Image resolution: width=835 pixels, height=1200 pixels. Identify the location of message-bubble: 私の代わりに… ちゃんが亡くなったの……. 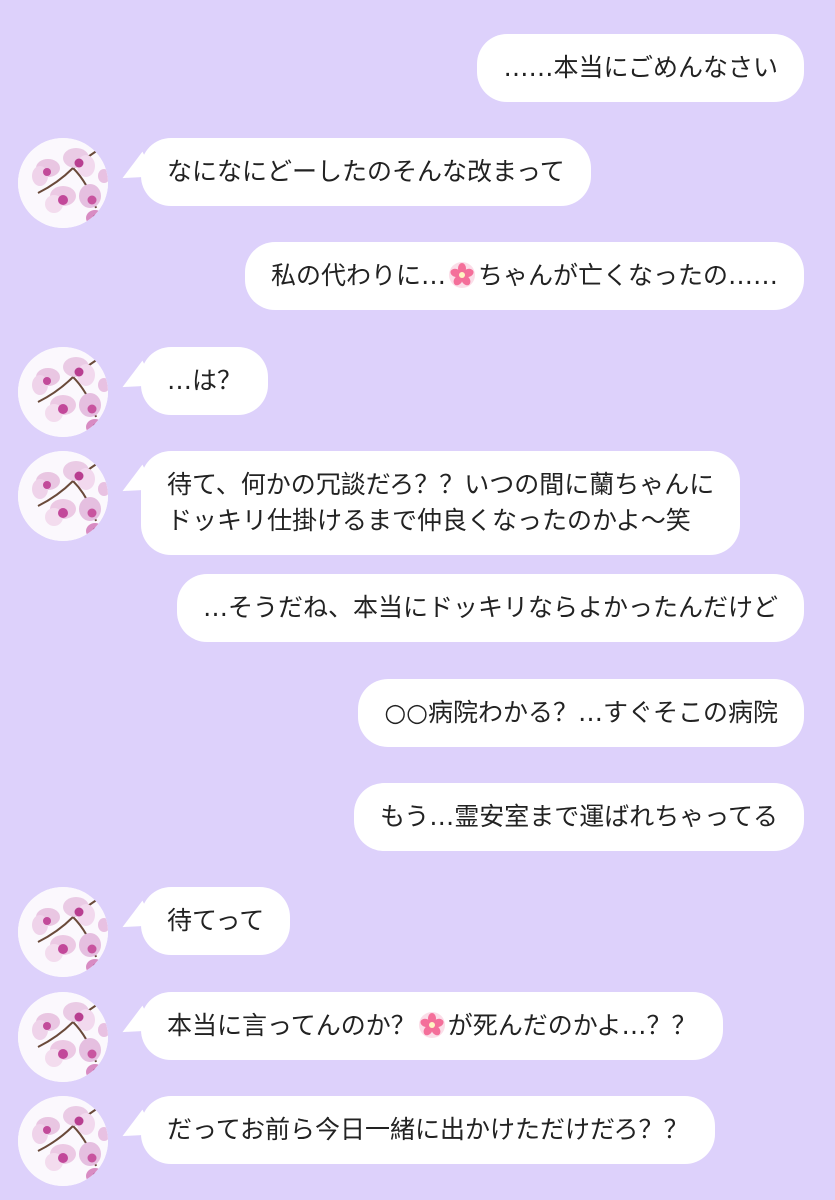
(524, 276).